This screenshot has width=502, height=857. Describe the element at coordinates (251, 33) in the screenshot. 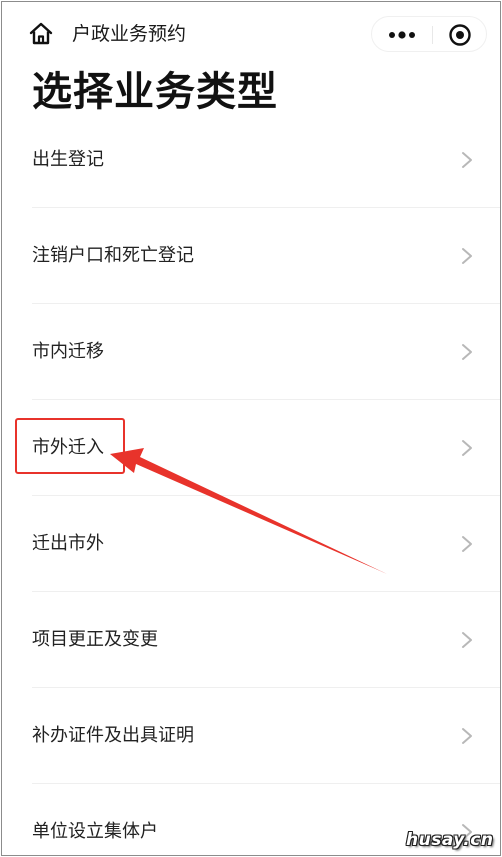

I see `navigation-bar: 户政业务预约` at that location.